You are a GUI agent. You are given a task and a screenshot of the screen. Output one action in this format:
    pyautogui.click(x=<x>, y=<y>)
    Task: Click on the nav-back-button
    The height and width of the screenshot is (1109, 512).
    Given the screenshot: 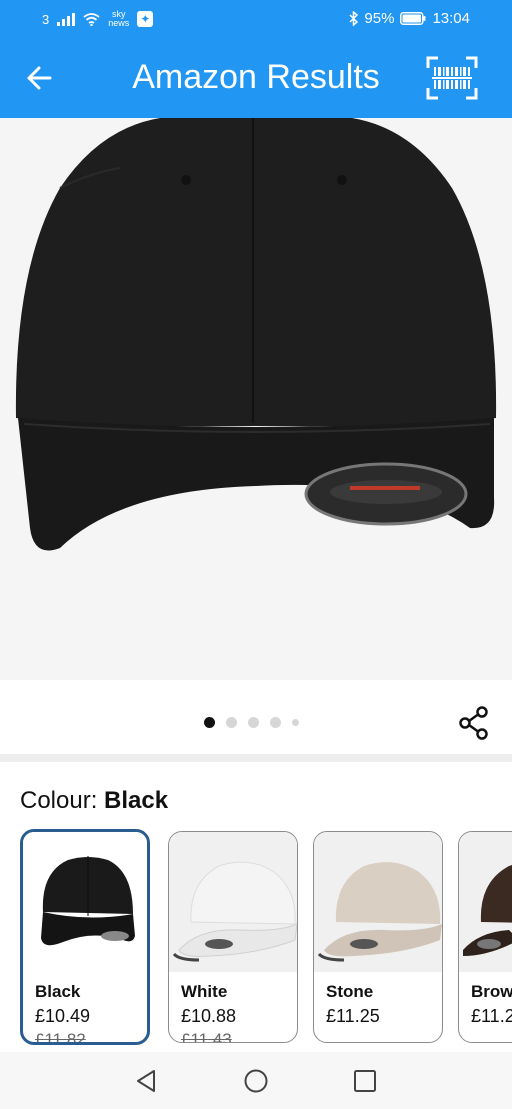 What is the action you would take?
    pyautogui.click(x=147, y=1081)
    